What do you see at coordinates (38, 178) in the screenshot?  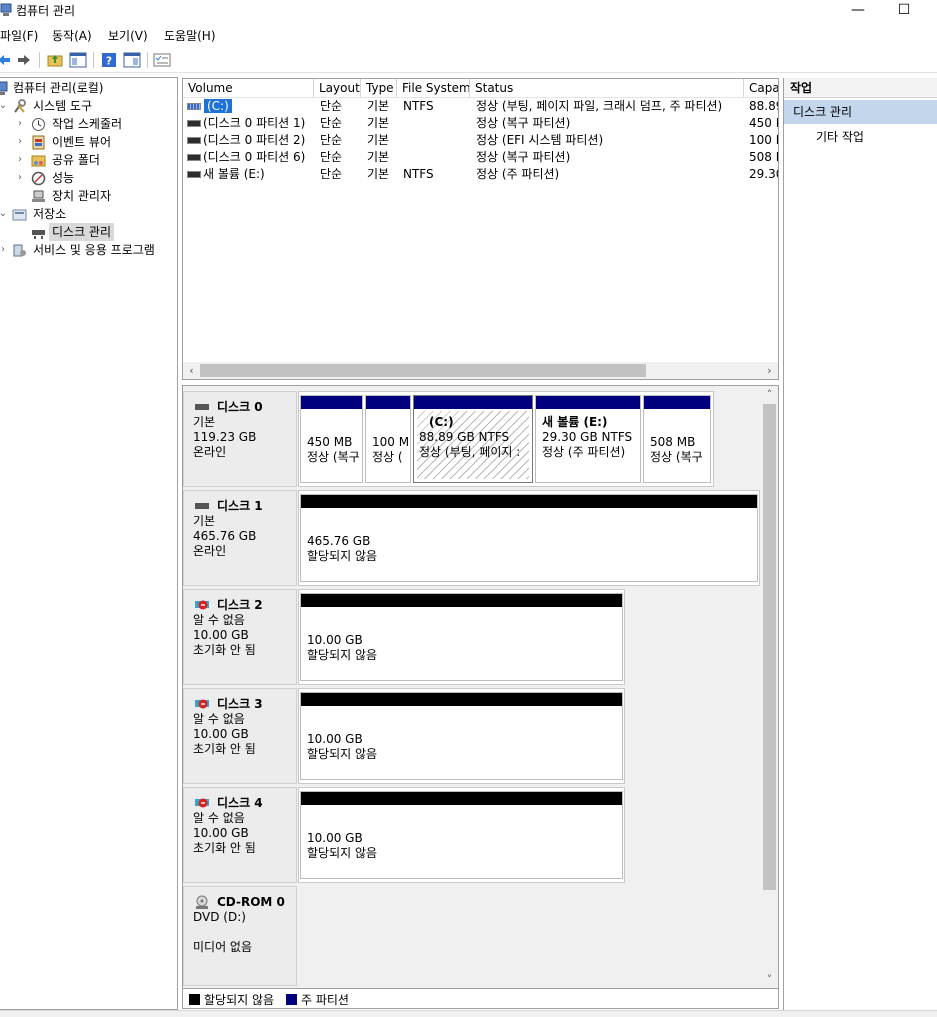 I see `performance-icon` at bounding box center [38, 178].